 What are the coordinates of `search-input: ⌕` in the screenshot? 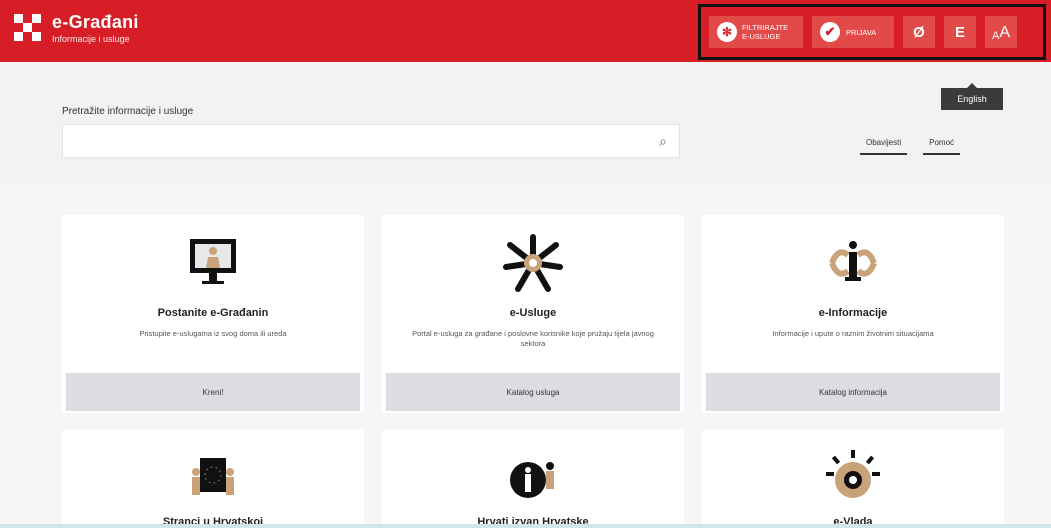 It's located at (371, 141).